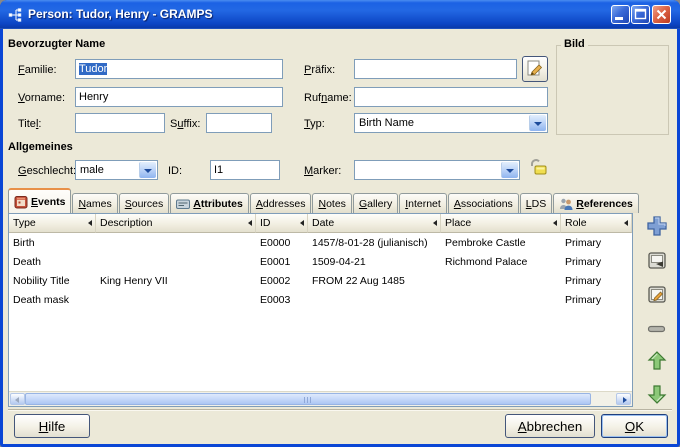 Image resolution: width=680 pixels, height=447 pixels. I want to click on tab-label: Associations, so click(483, 203).